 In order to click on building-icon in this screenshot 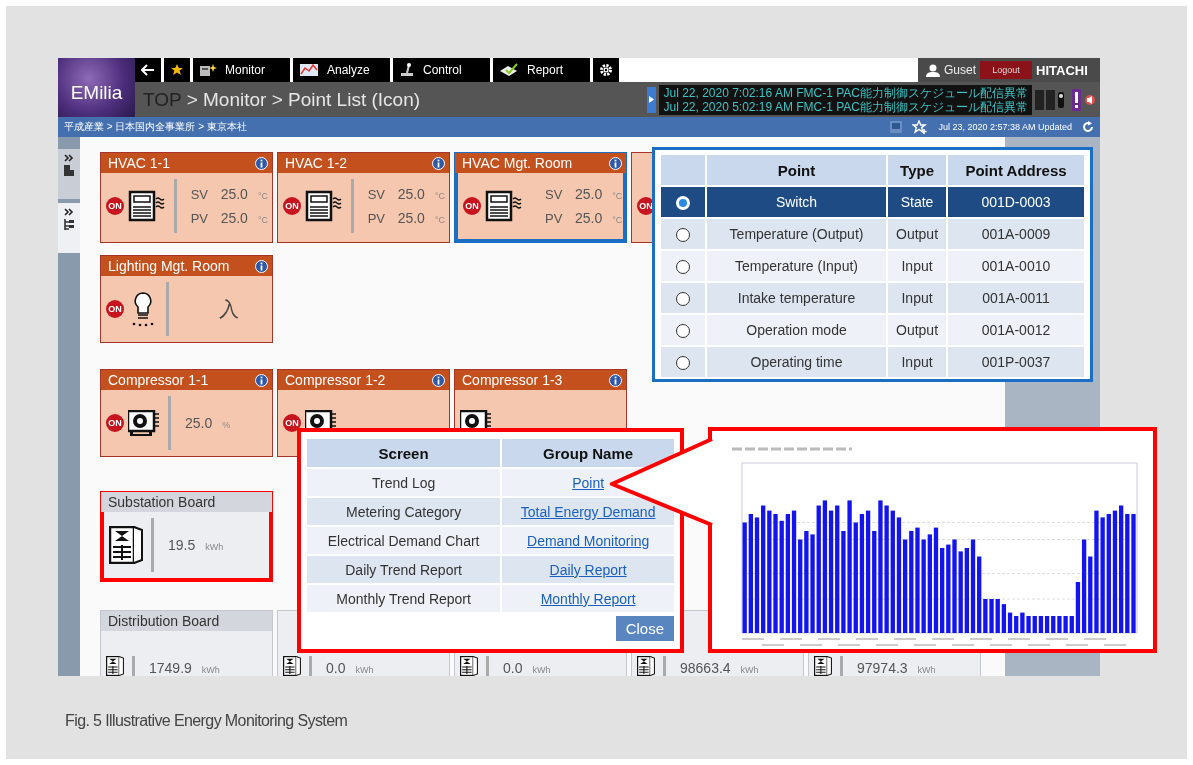, I will do `click(208, 70)`.